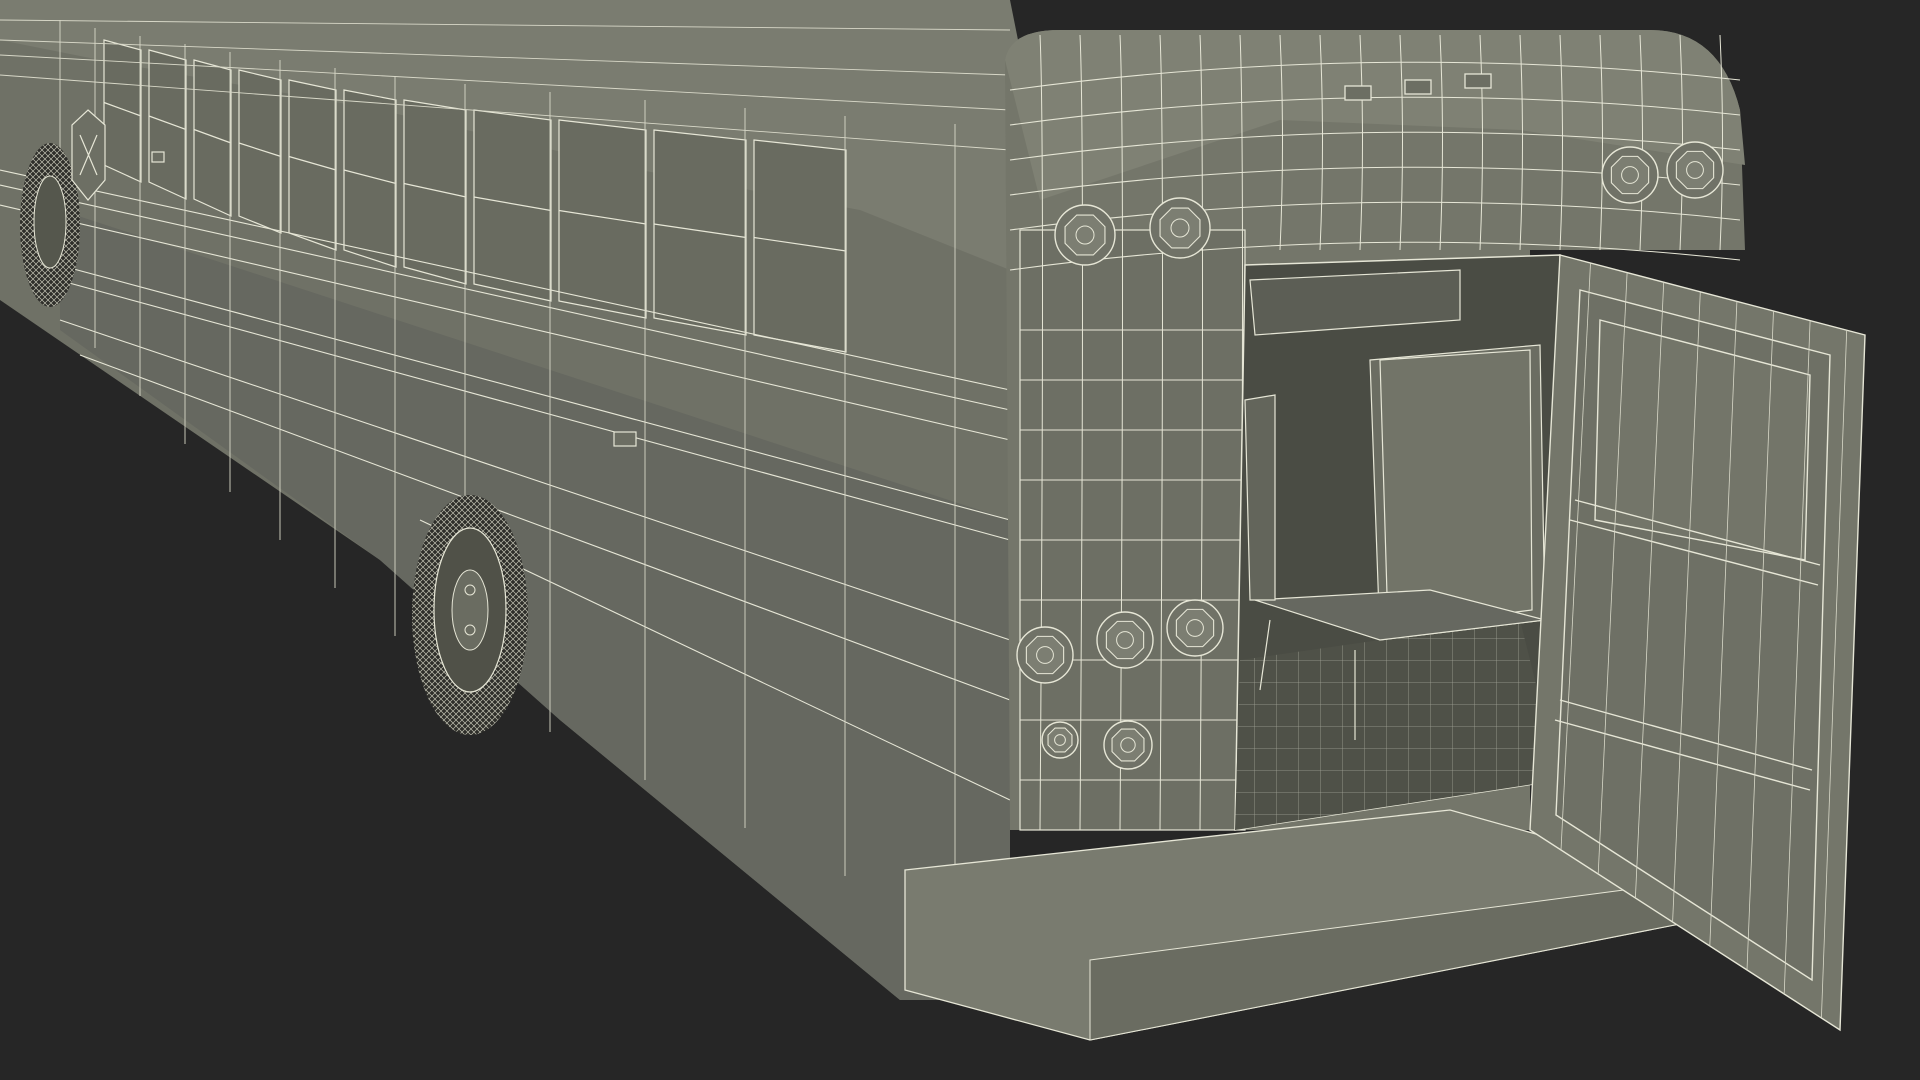 Image resolution: width=1920 pixels, height=1080 pixels. Describe the element at coordinates (470, 615) in the screenshot. I see `rear-wheel` at that location.